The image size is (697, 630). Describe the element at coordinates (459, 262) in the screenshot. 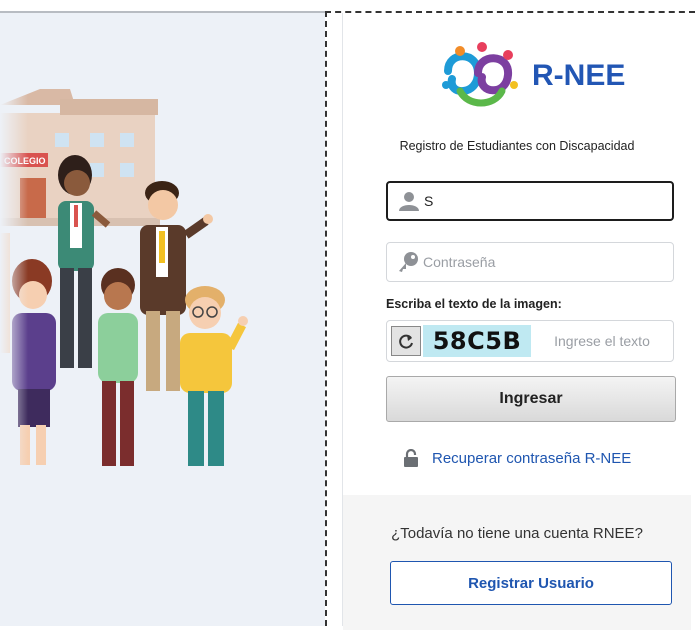

I see `password-placeholder: Contraseña` at that location.